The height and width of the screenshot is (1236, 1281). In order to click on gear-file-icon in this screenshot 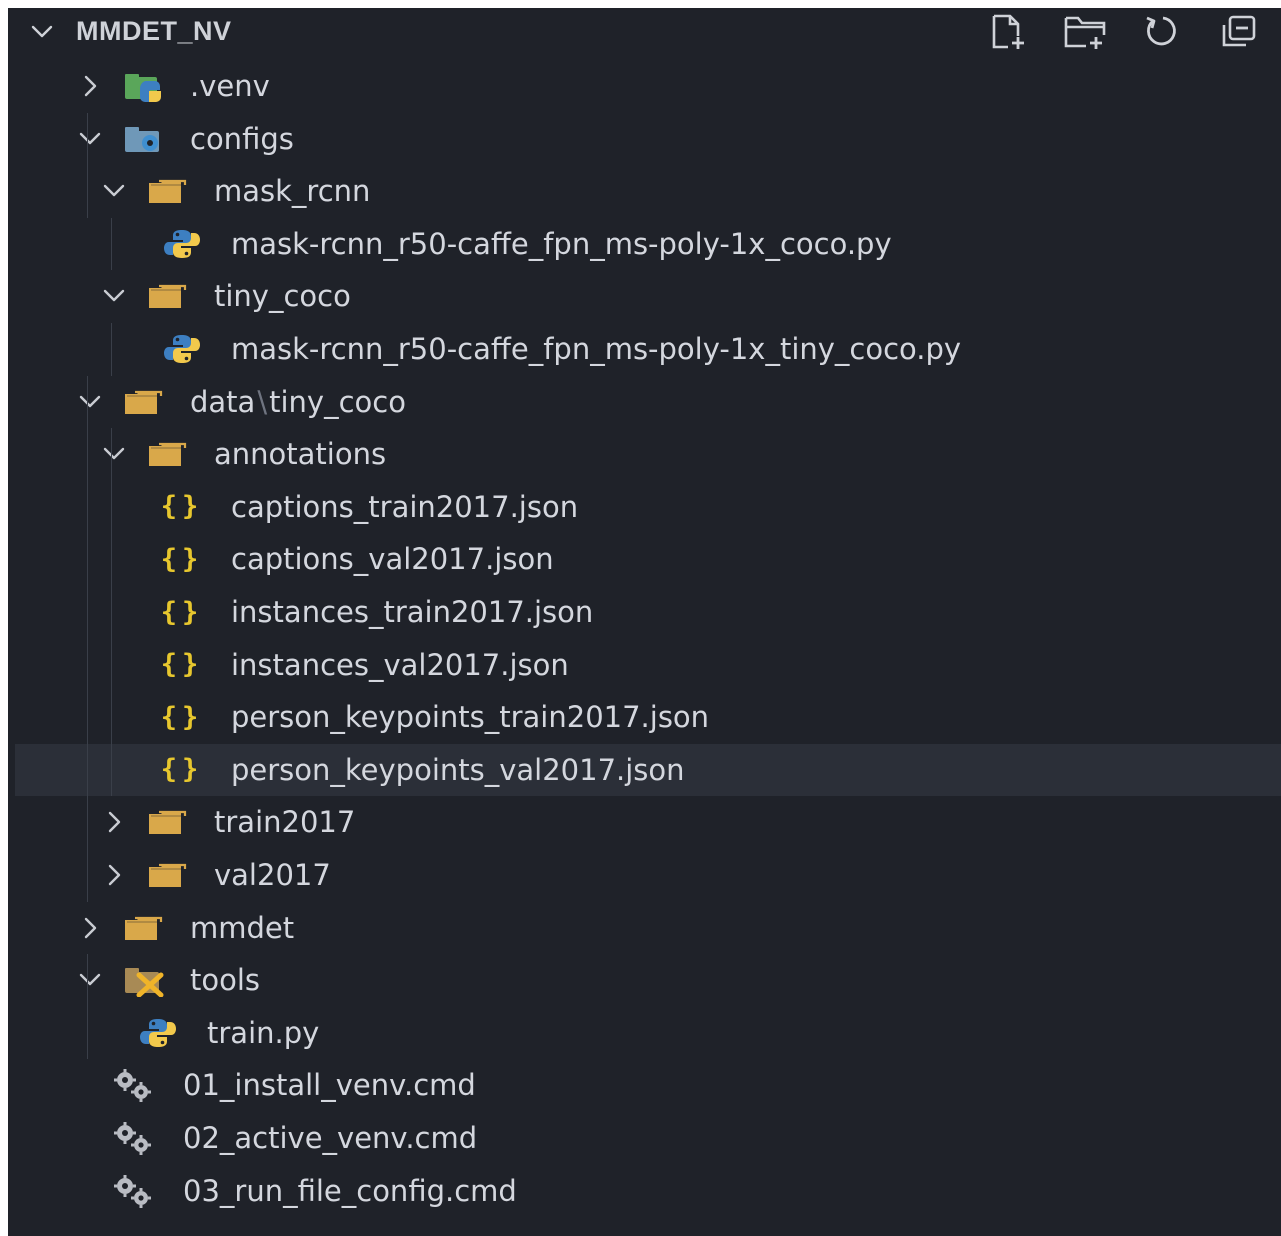, I will do `click(132, 1138)`.